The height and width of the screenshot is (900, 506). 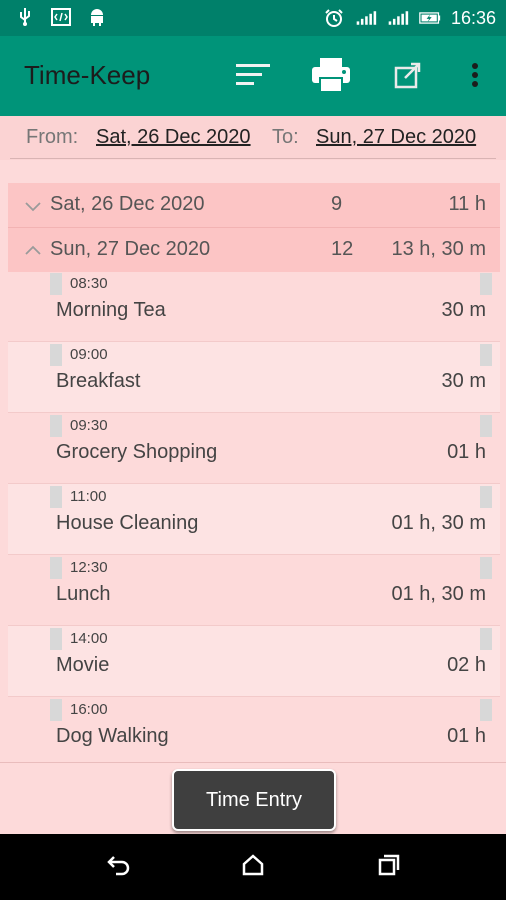 I want to click on entry-name: Dog Walking, so click(x=112, y=736).